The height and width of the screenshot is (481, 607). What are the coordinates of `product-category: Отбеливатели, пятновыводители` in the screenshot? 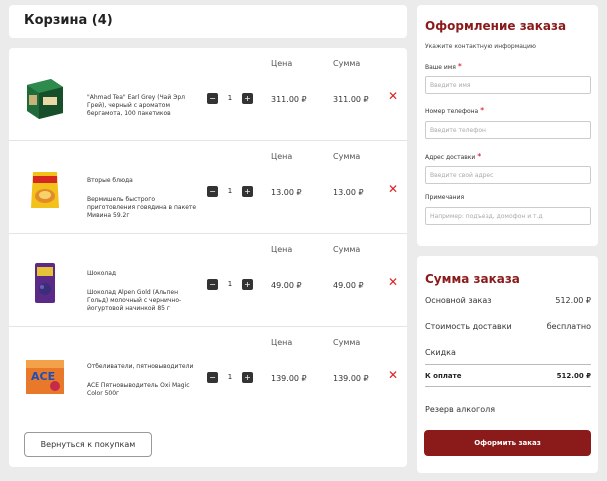 It's located at (140, 366).